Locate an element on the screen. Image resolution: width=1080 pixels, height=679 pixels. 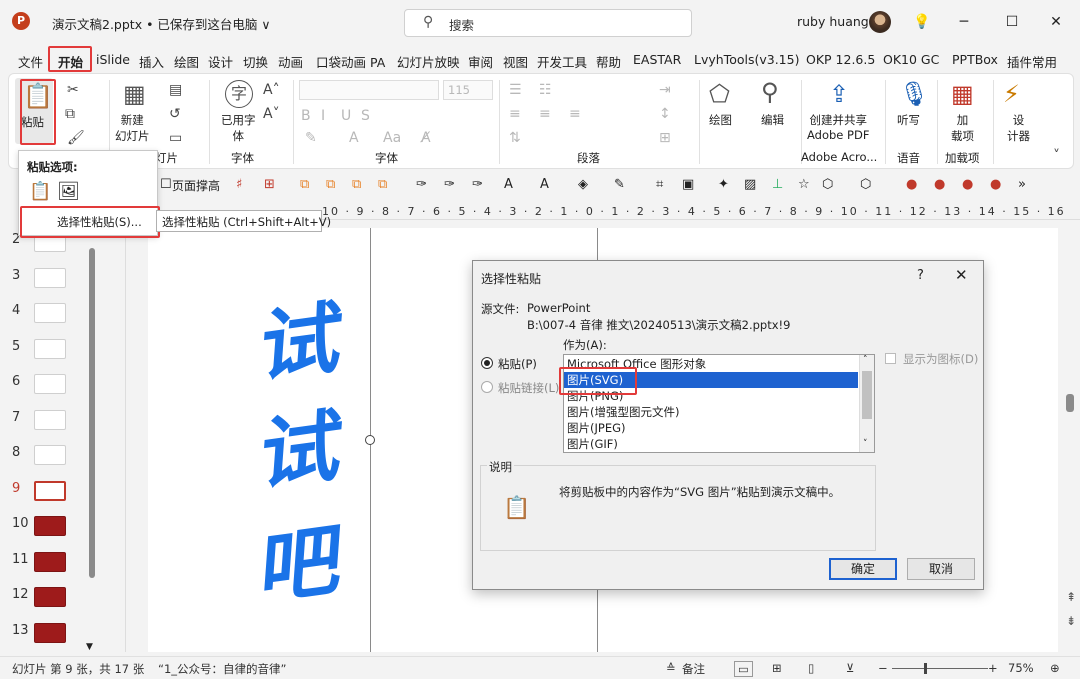
cancel-button: 取消 is located at coordinates (941, 569).